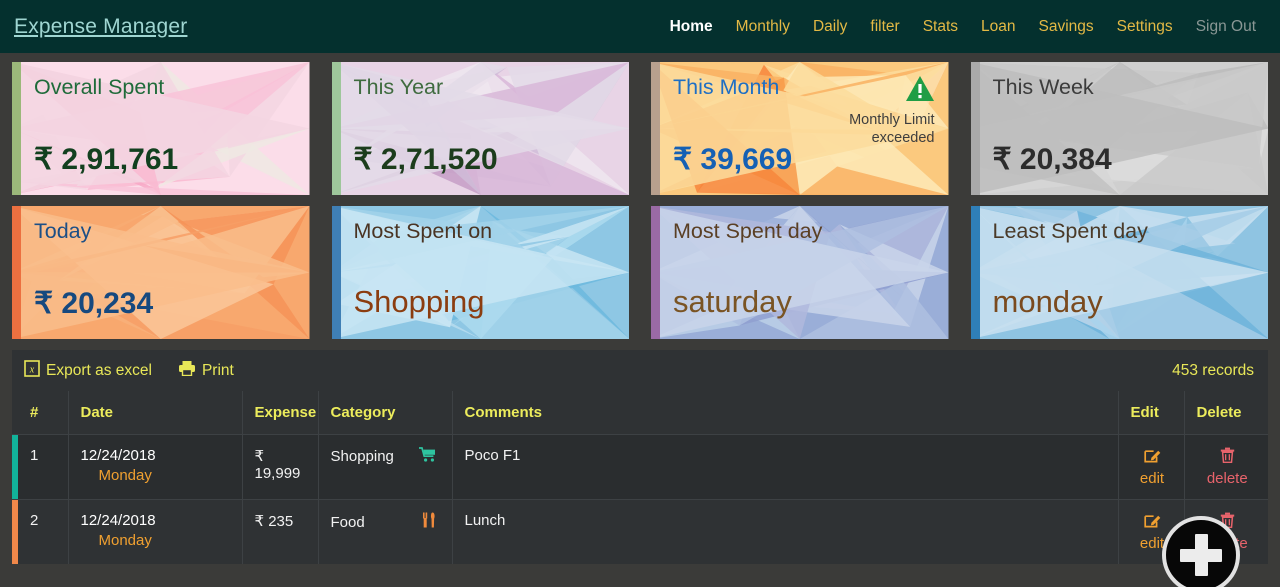  I want to click on table-header-row: # Date Expense Category Comments Edit Delete, so click(640, 413).